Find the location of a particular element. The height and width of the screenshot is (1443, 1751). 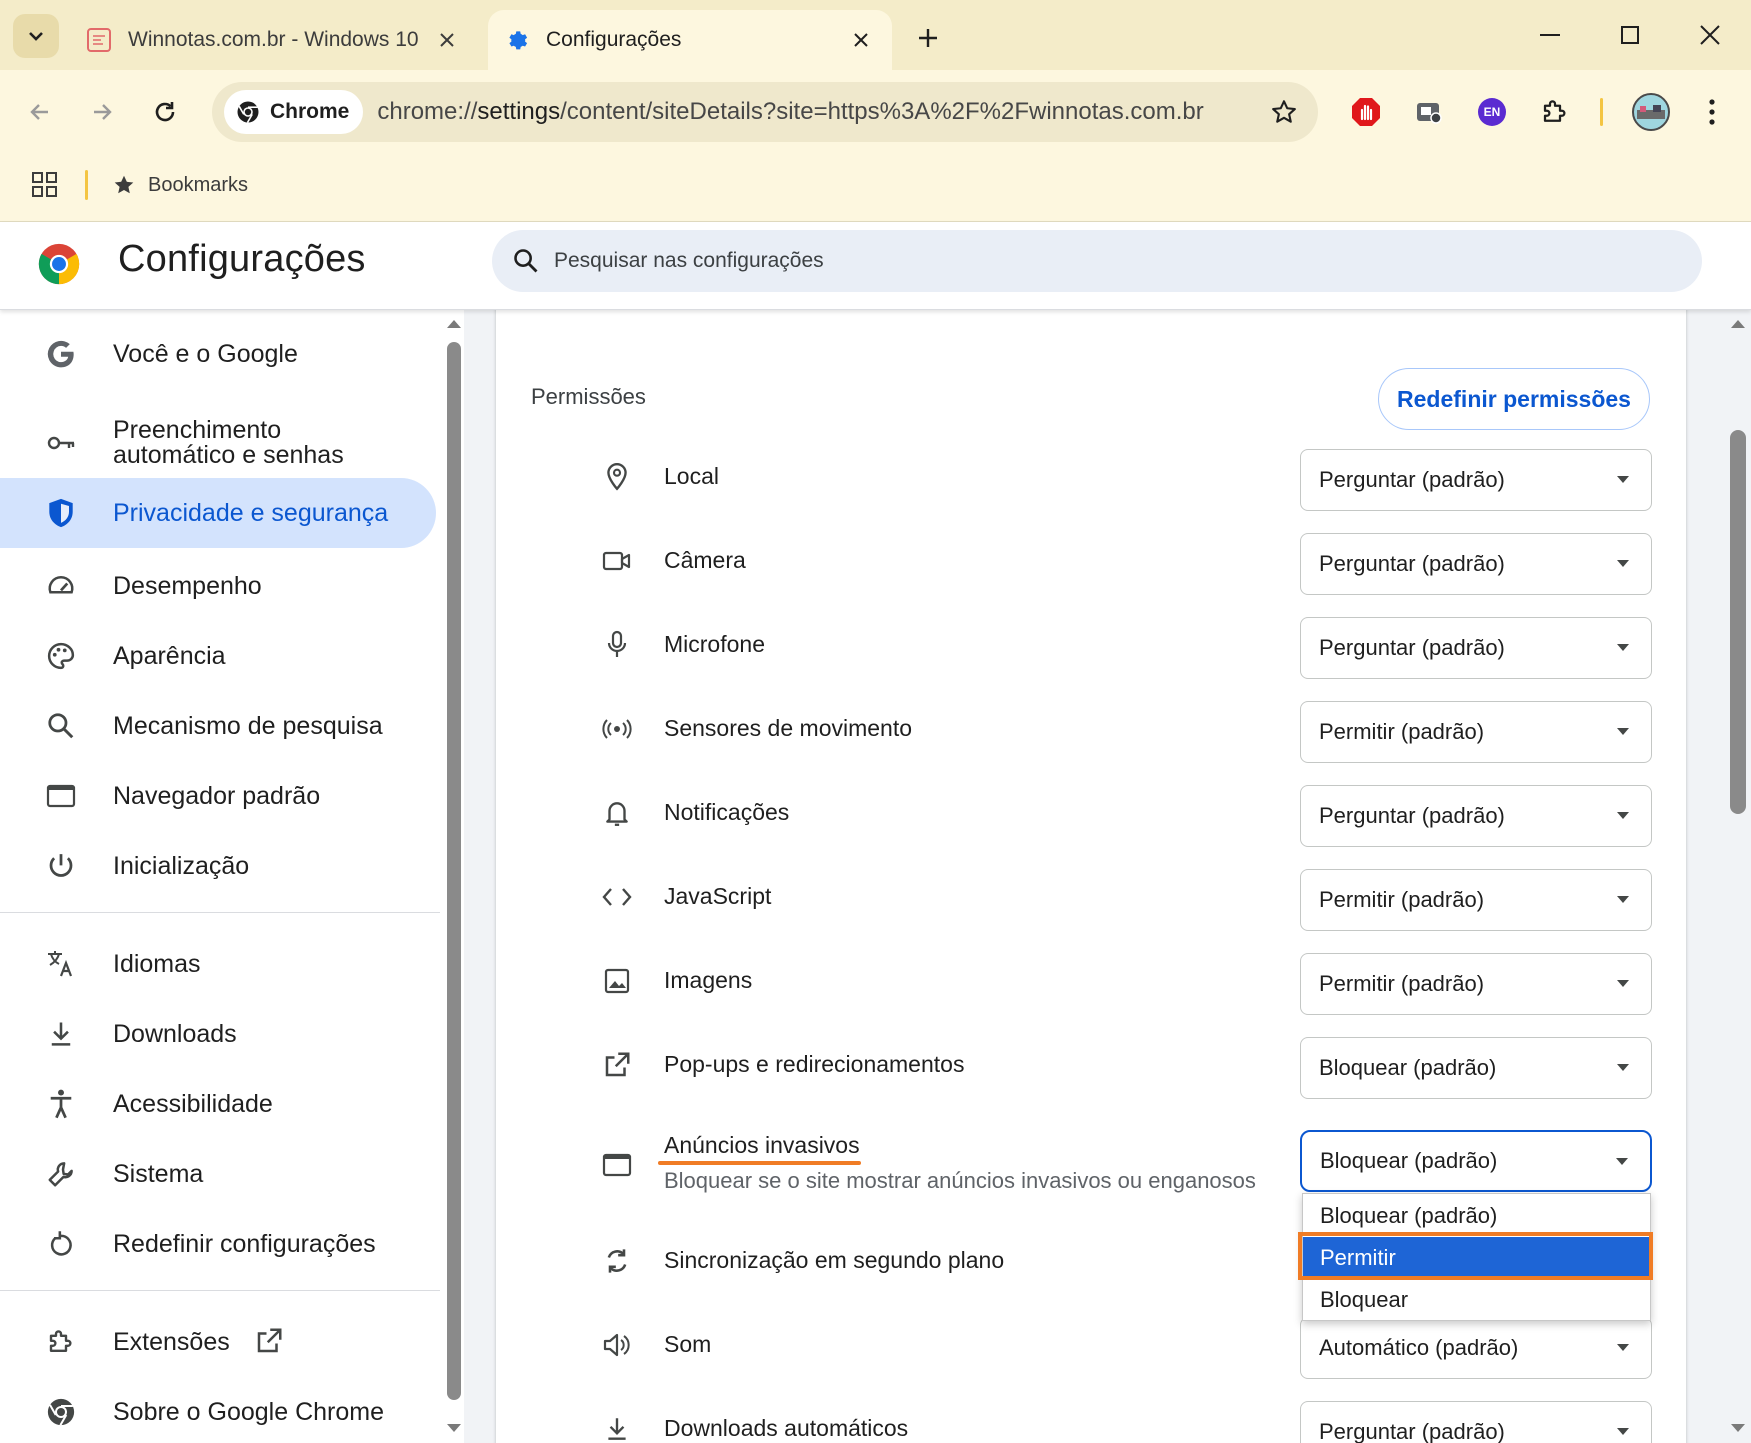

sidebar-item-redefinir: Redefinir configurações is located at coordinates (218, 1244).